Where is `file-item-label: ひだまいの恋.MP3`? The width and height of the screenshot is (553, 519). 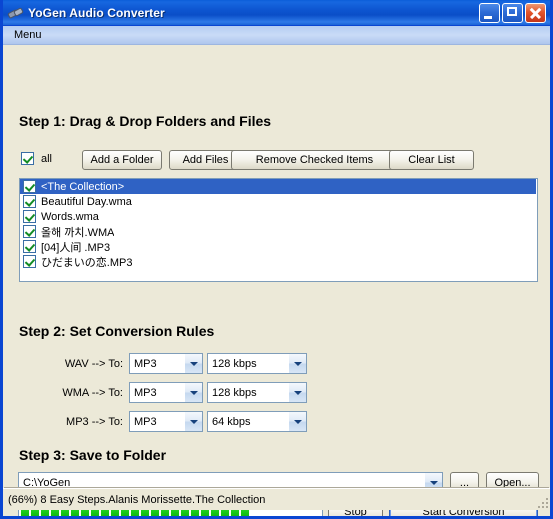 file-item-label: ひだまいの恋.MP3 is located at coordinates (87, 262).